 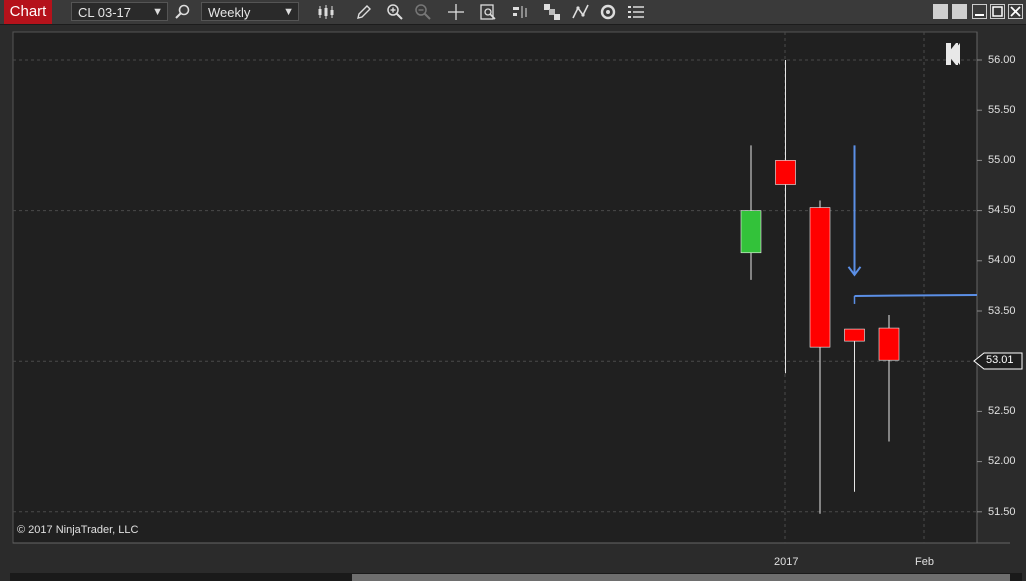 I want to click on price-marker: 53.01, so click(x=1000, y=360).